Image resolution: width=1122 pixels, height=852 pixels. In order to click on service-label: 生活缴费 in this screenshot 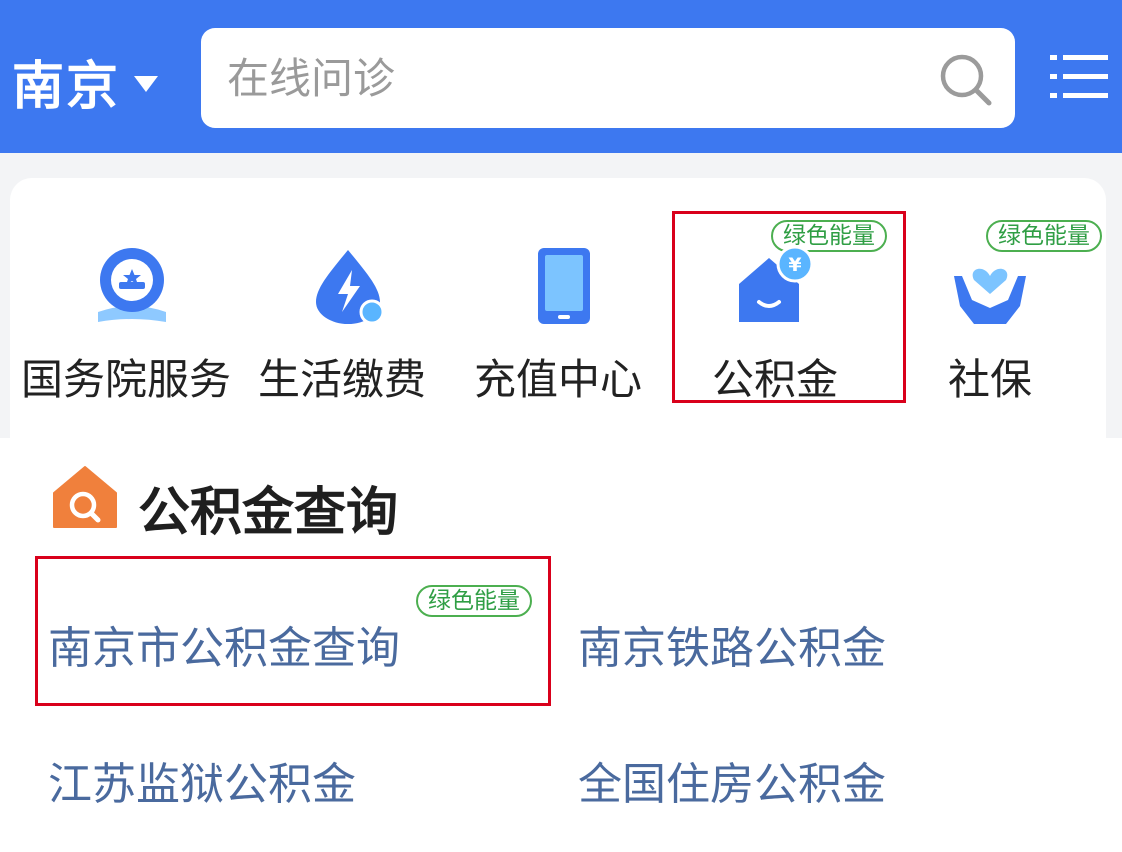, I will do `click(341, 379)`.